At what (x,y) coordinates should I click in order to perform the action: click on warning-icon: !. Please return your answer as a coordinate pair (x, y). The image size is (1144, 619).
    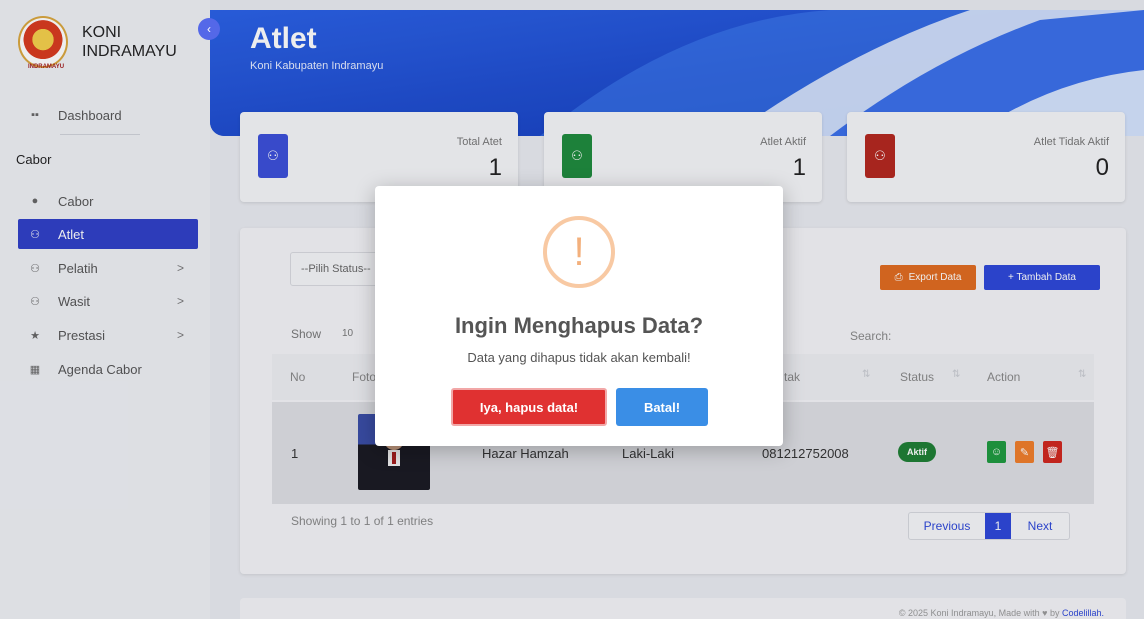
    Looking at the image, I should click on (579, 252).